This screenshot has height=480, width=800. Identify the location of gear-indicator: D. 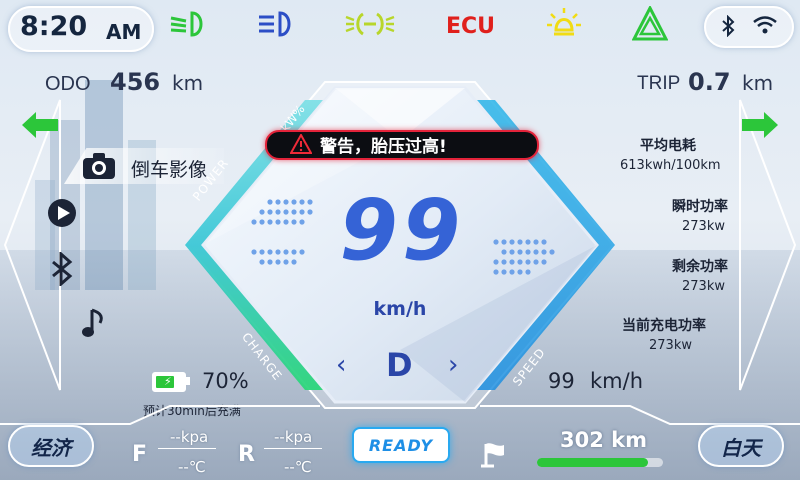
(399, 365).